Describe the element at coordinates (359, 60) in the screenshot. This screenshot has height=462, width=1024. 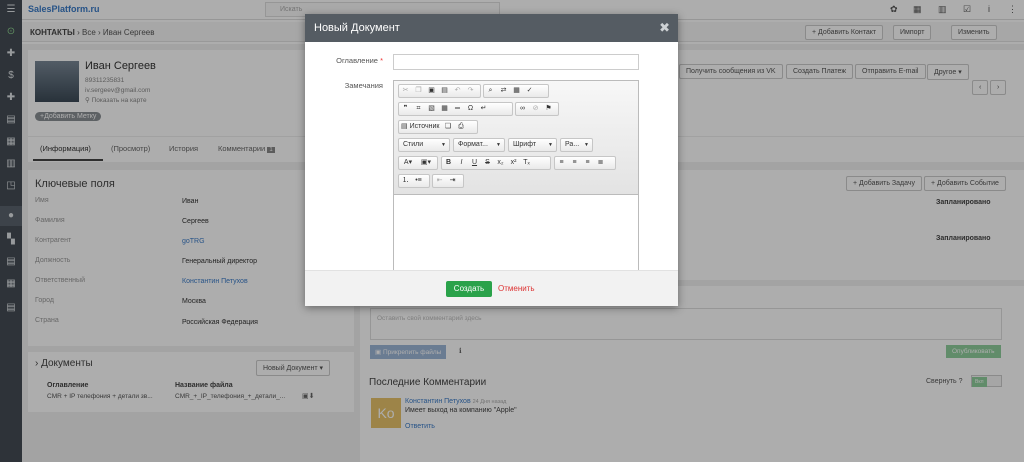
I see `title-field-label: Оглавление *` at that location.